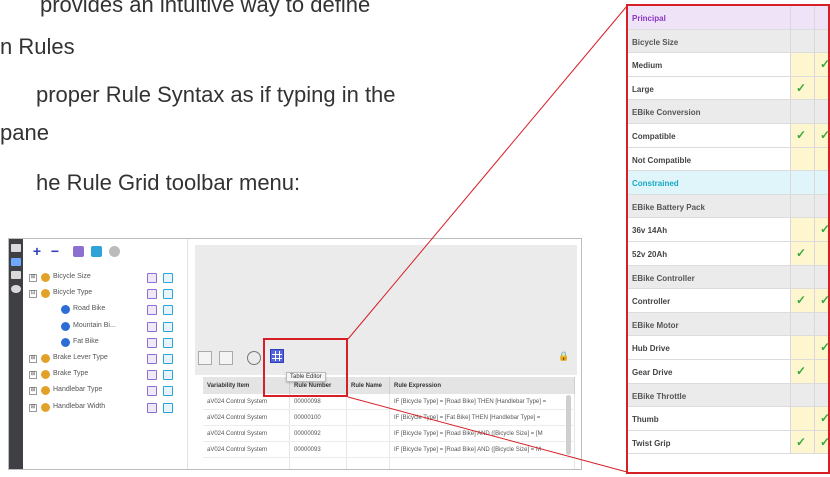  What do you see at coordinates (103, 408) in the screenshot?
I see `tree-item: ⊞ Handlebar Width` at bounding box center [103, 408].